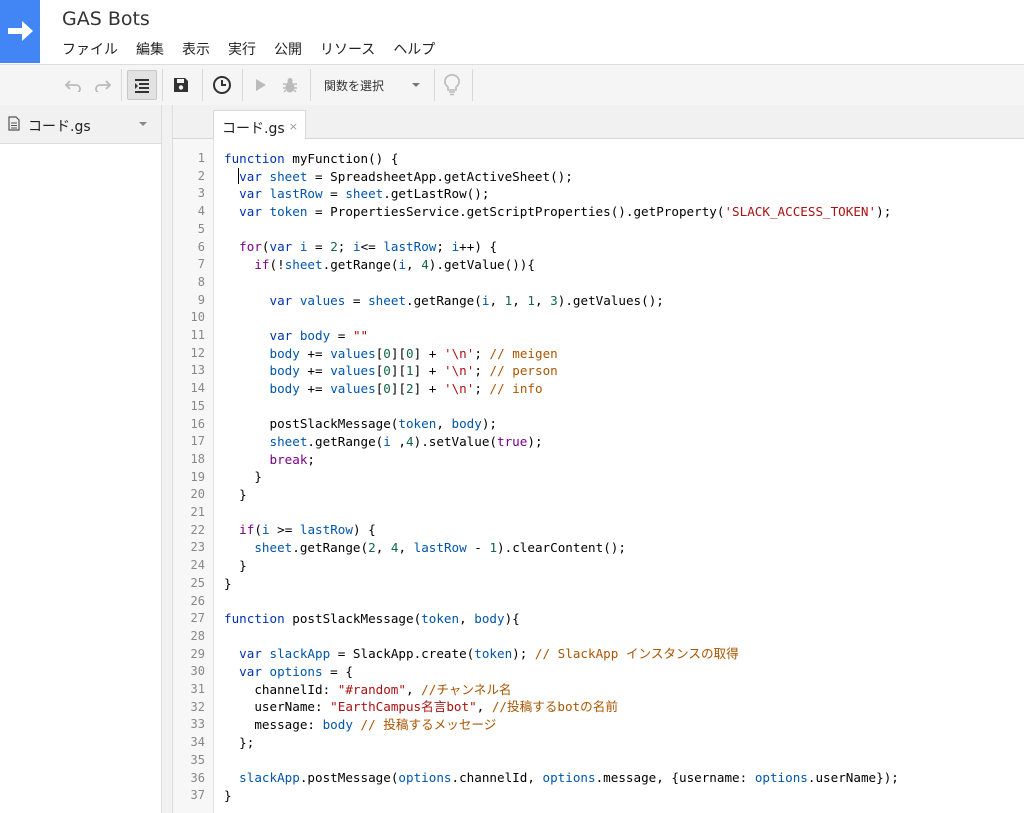 The height and width of the screenshot is (813, 1024). What do you see at coordinates (198, 336) in the screenshot?
I see `line-number: 11` at bounding box center [198, 336].